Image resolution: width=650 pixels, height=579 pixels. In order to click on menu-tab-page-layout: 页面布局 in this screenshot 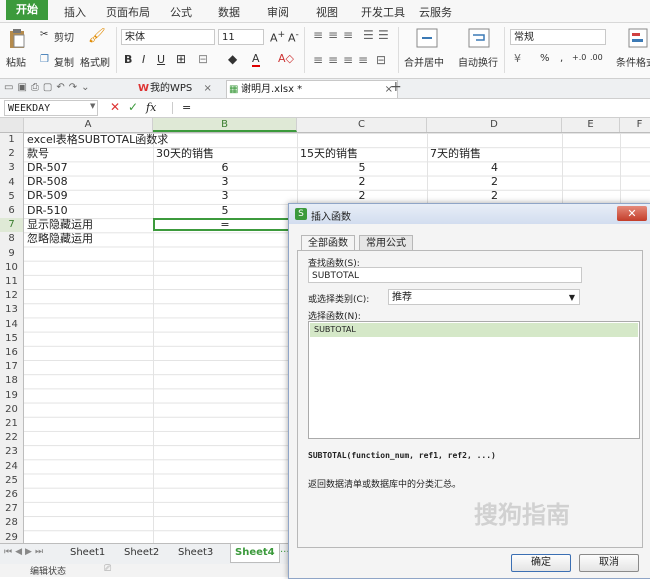, I will do `click(128, 12)`.